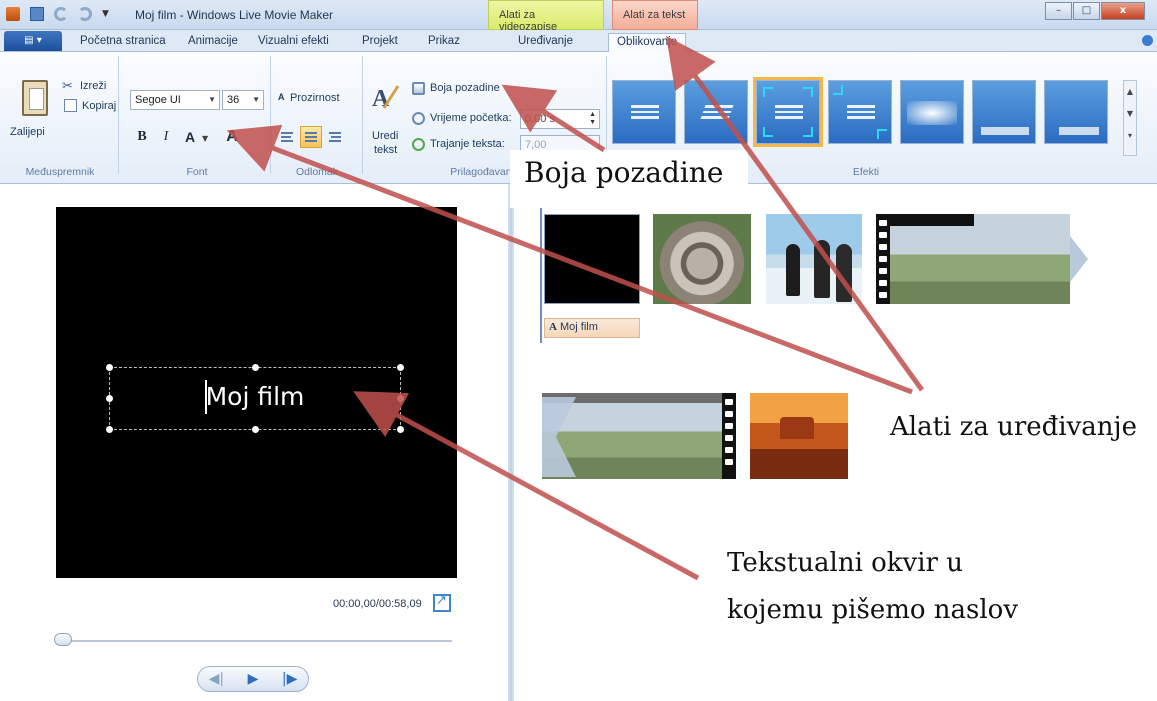 The image size is (1157, 701). Describe the element at coordinates (385, 150) in the screenshot. I see `edit-text-label-line2: tekst` at that location.